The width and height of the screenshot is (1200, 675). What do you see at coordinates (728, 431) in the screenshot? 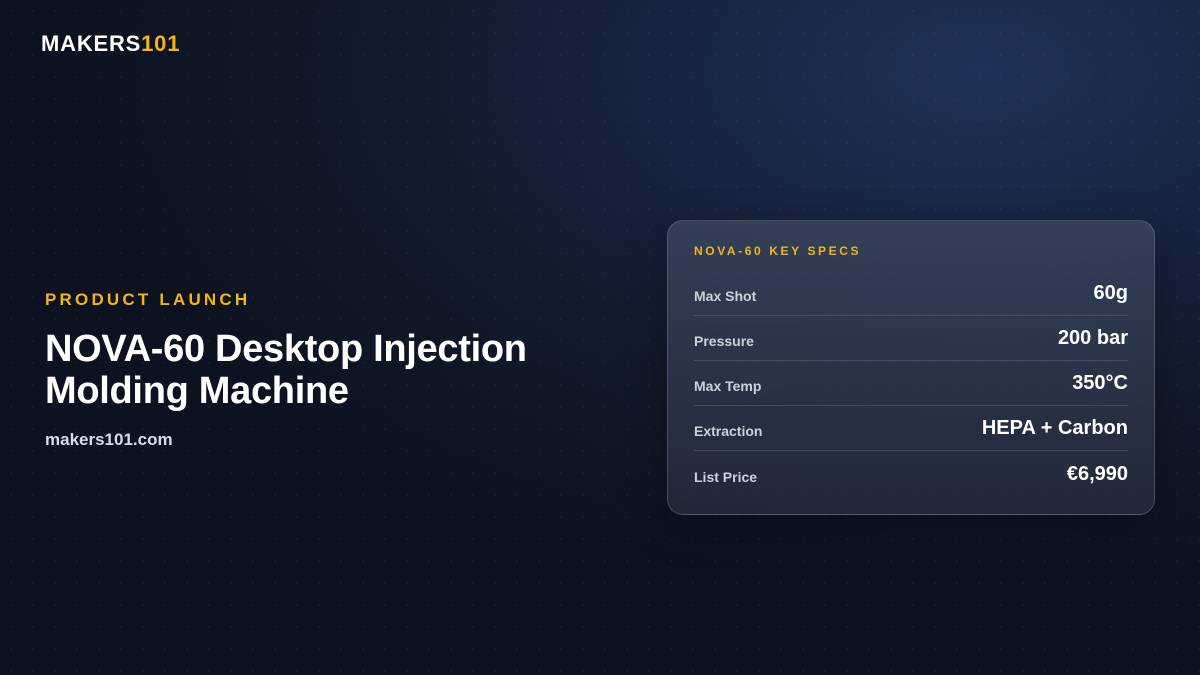
I see `spec-label: Extraction` at bounding box center [728, 431].